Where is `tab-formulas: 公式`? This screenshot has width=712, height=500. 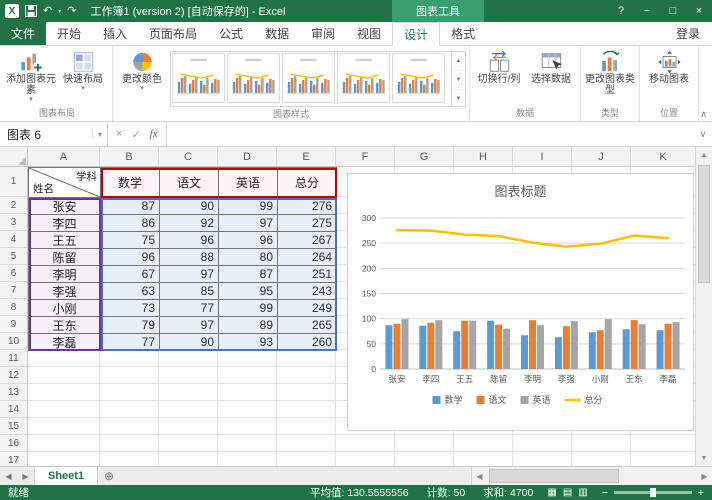 tab-formulas: 公式 is located at coordinates (231, 33).